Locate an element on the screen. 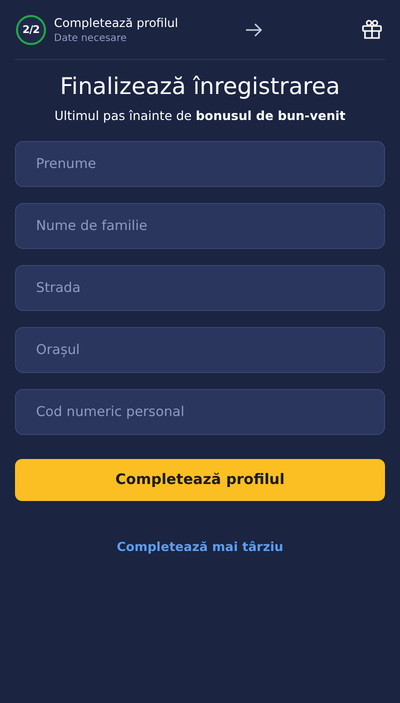 The height and width of the screenshot is (703, 400). progress-ring: 2/2 is located at coordinates (31, 29).